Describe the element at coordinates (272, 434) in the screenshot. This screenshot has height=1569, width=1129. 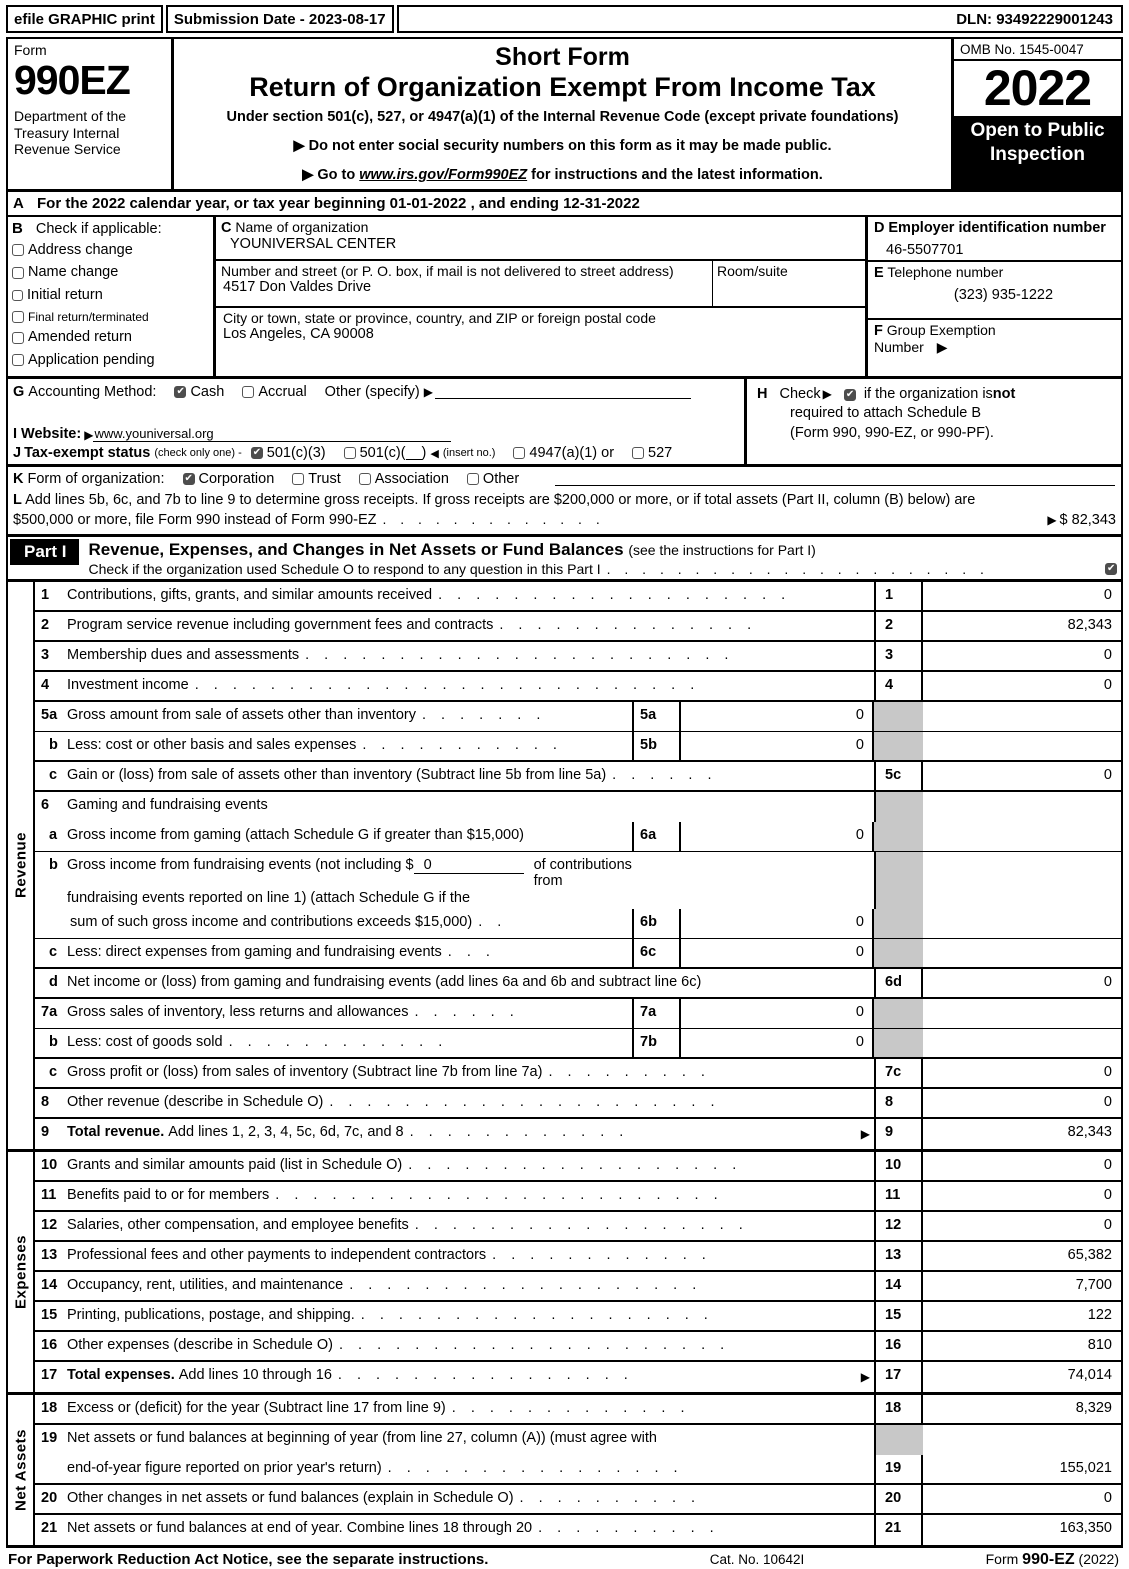
I see `website-value: www.youniversal.org` at that location.